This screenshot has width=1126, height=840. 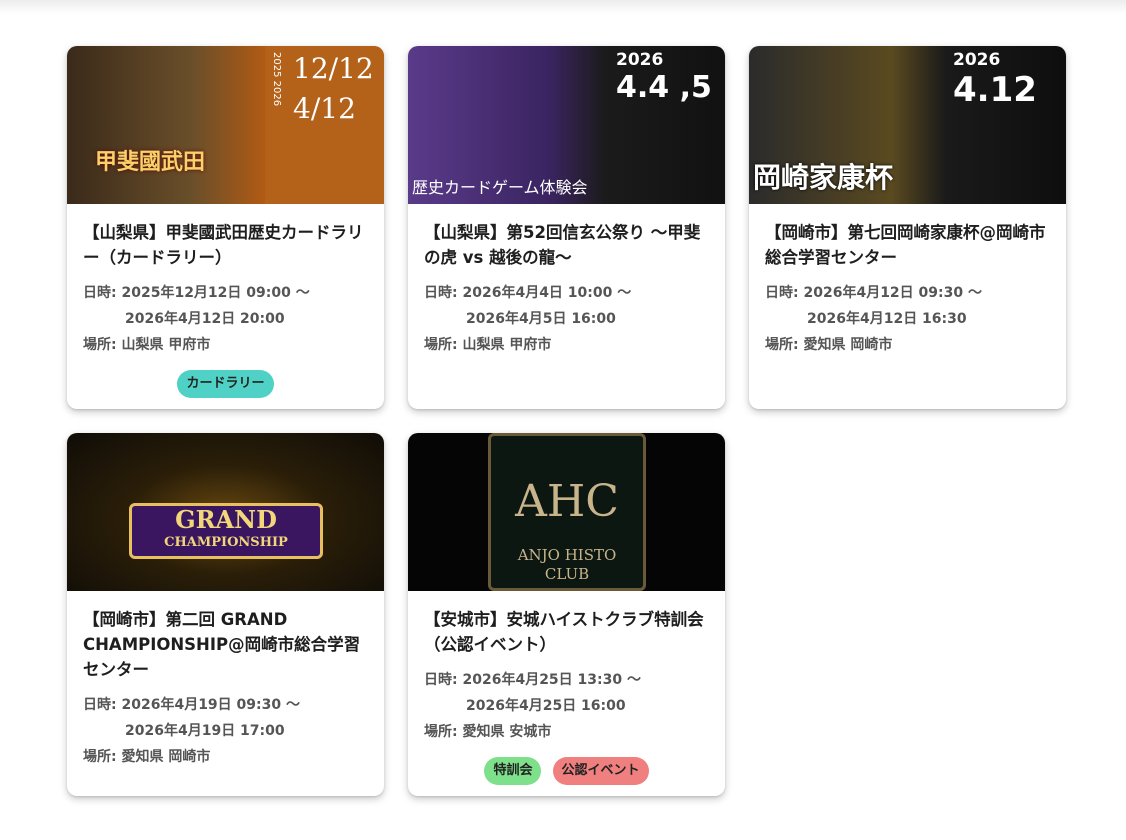 What do you see at coordinates (567, 564) in the screenshot?
I see `thumb-subtitle: ANJO HISTO CLUB` at bounding box center [567, 564].